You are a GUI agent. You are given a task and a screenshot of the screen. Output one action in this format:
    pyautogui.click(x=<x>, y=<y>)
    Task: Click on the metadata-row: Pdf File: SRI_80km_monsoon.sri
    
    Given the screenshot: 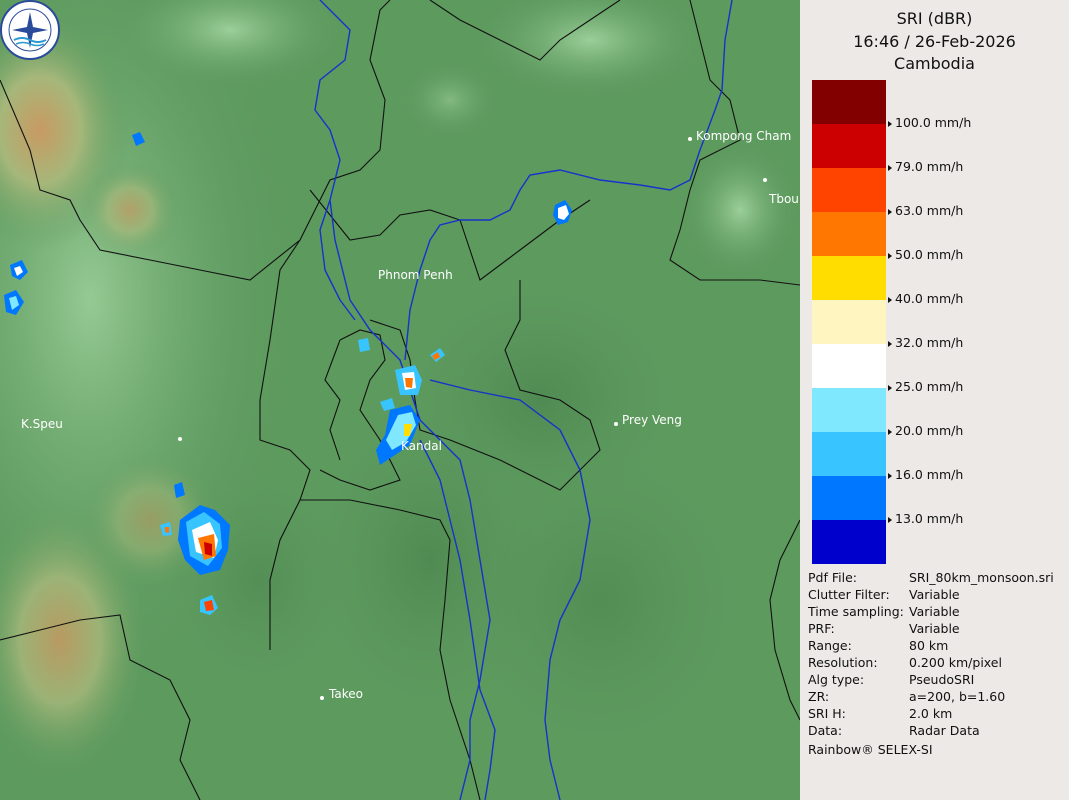 What is the action you would take?
    pyautogui.click(x=931, y=577)
    